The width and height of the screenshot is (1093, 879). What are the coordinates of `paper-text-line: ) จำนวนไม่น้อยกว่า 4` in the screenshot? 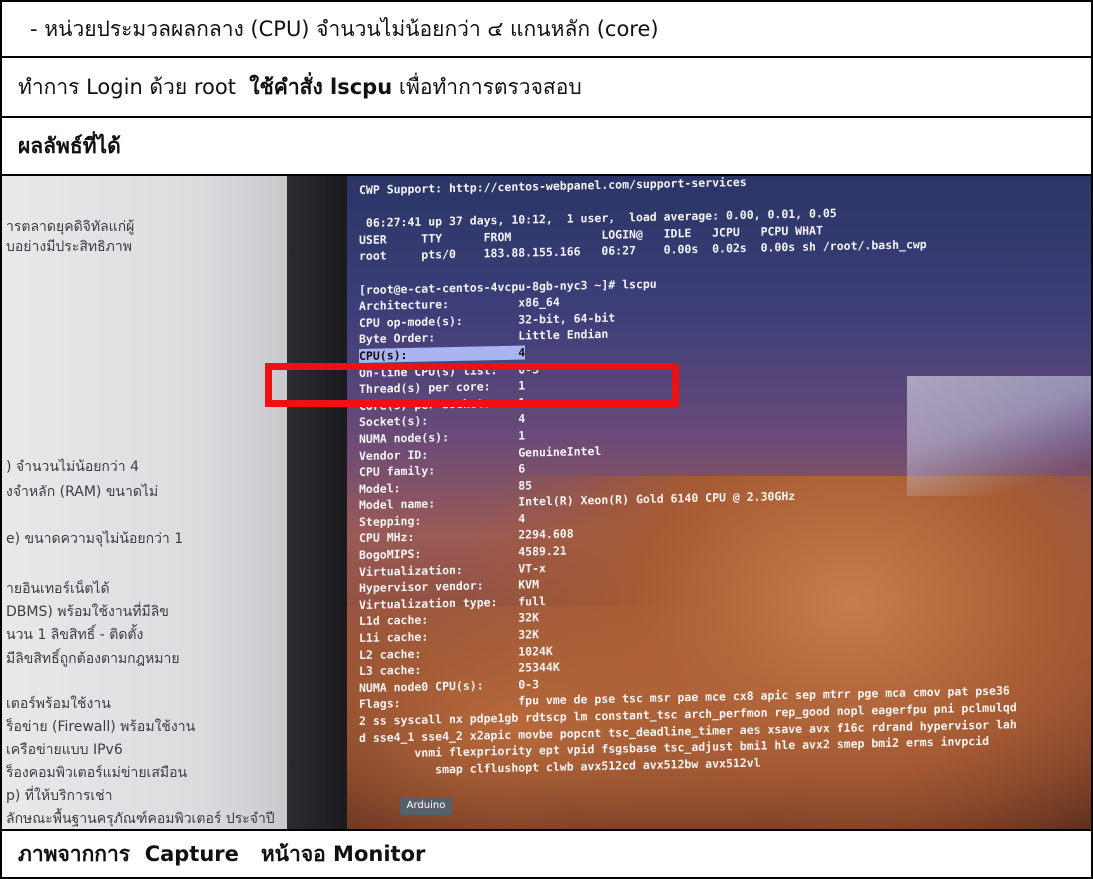 It's located at (72, 467).